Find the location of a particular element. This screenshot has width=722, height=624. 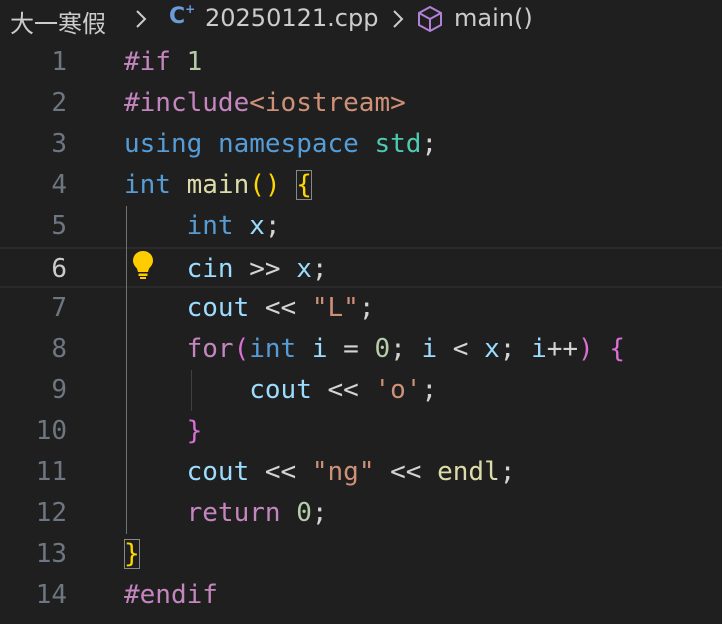

line-number: 2 is located at coordinates (59, 103).